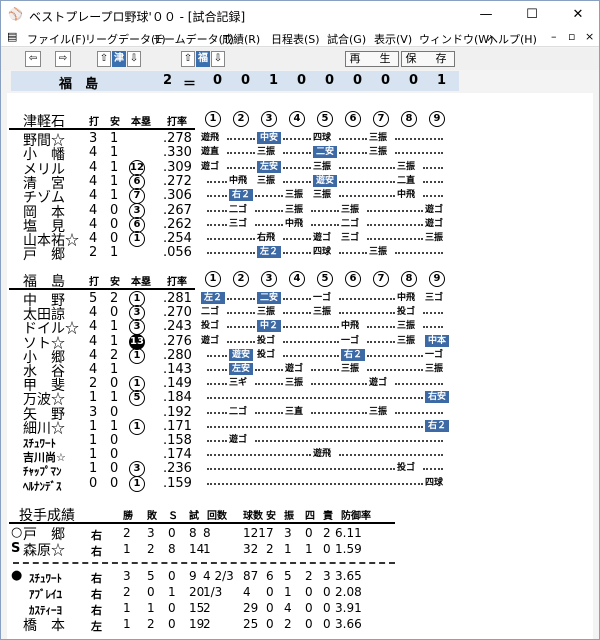  What do you see at coordinates (137, 17) in the screenshot?
I see `window-title: ベストプレープロ野球'００ - [試合記録]` at bounding box center [137, 17].